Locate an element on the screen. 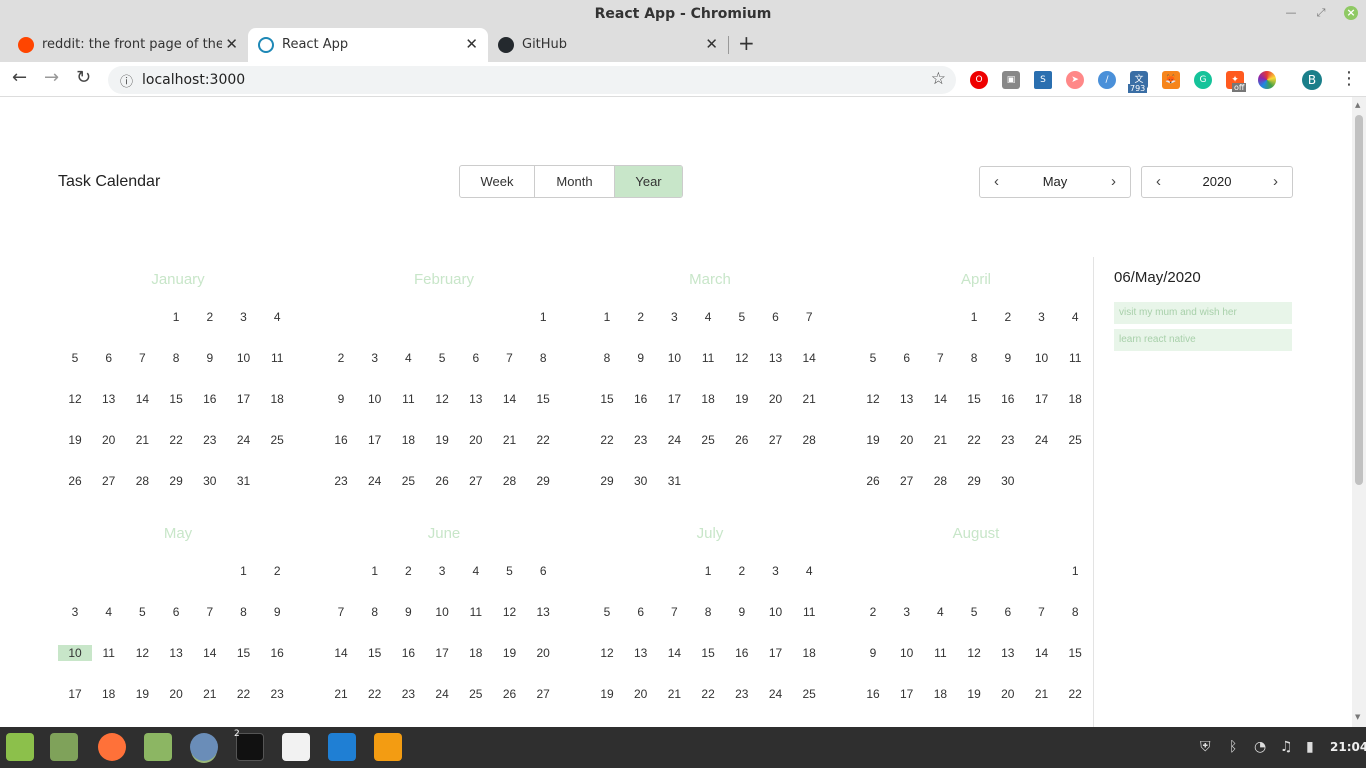  scroll-up-icon: ▲ is located at coordinates (1357, 105).